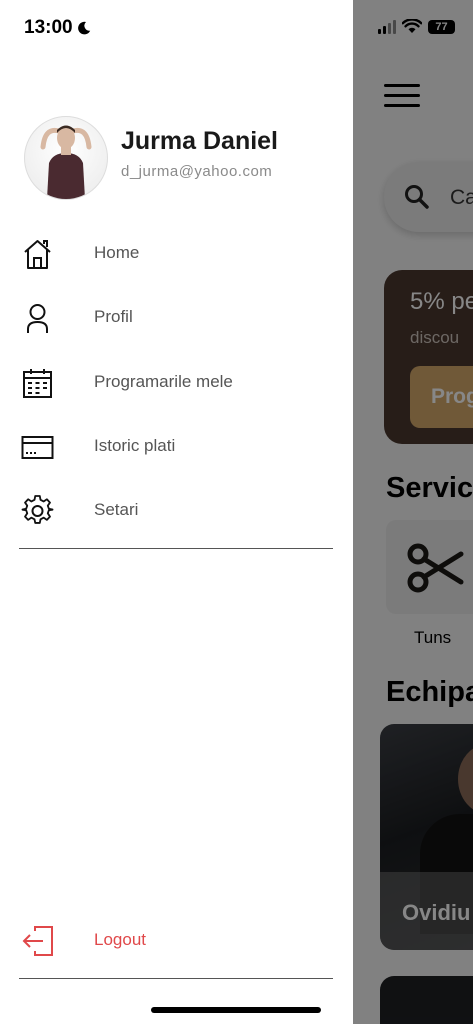 Image resolution: width=473 pixels, height=1024 pixels. Describe the element at coordinates (176, 548) in the screenshot. I see `menu-divider` at that location.